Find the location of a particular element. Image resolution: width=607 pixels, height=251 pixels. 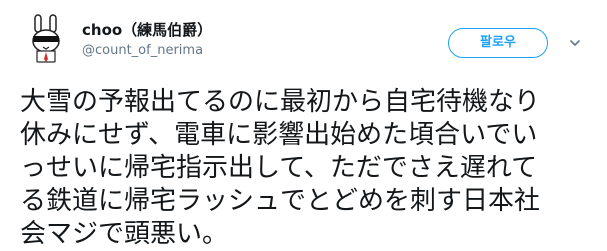

screen-name: @count_of_nerima is located at coordinates (147, 51).